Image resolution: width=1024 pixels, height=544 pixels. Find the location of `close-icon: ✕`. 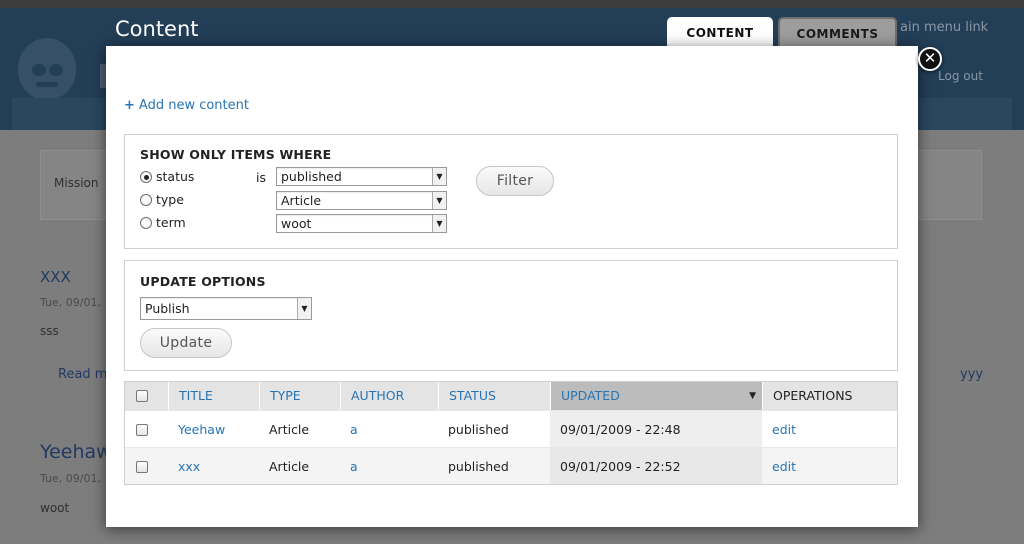

close-icon: ✕ is located at coordinates (930, 59).